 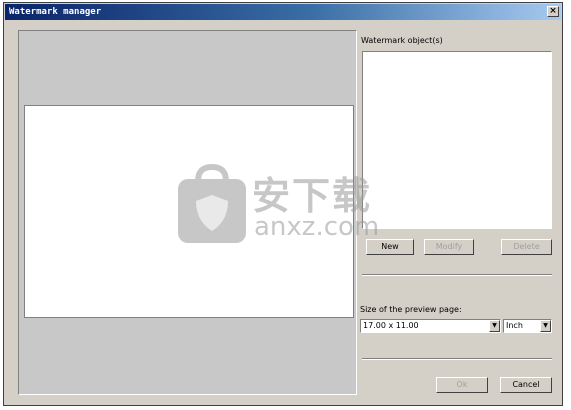 I want to click on unit-value: Inch, so click(x=514, y=325).